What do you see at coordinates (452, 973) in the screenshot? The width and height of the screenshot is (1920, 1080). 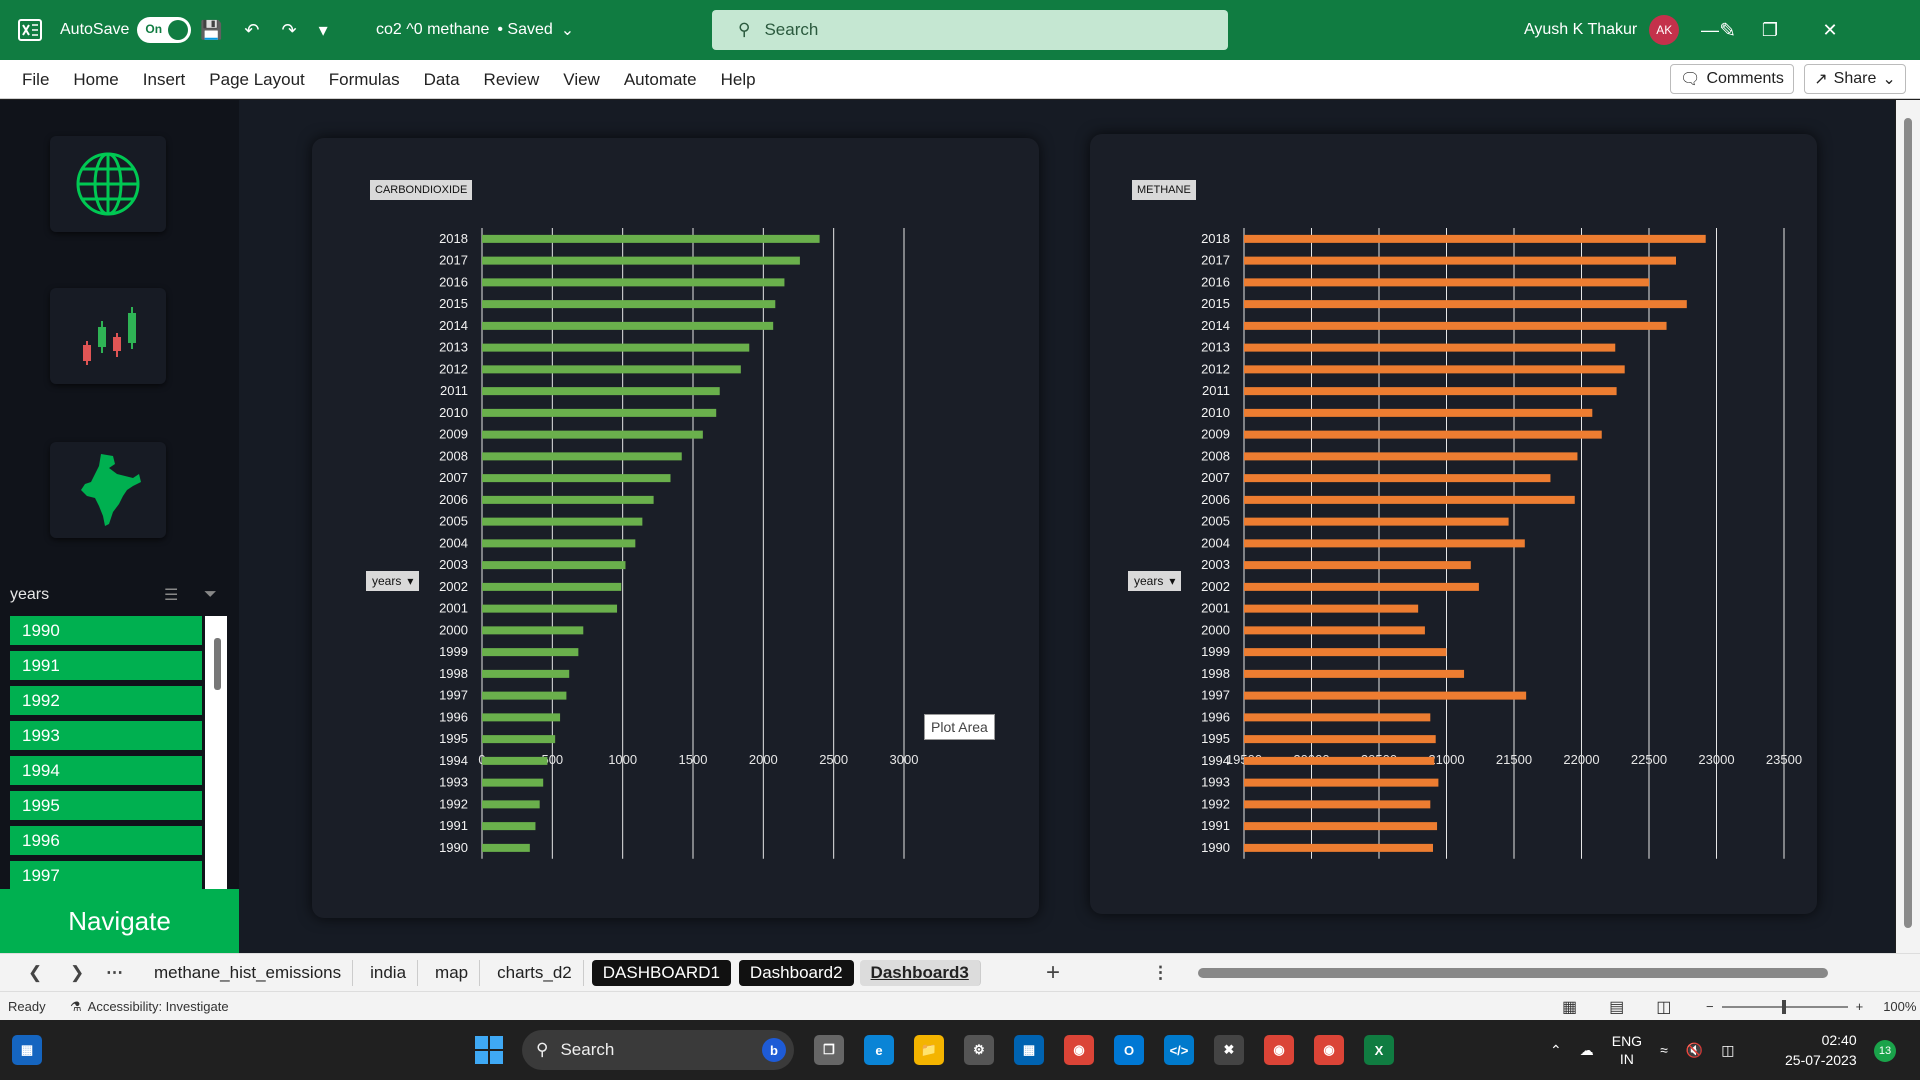 I see `sheet-tab-map: map` at bounding box center [452, 973].